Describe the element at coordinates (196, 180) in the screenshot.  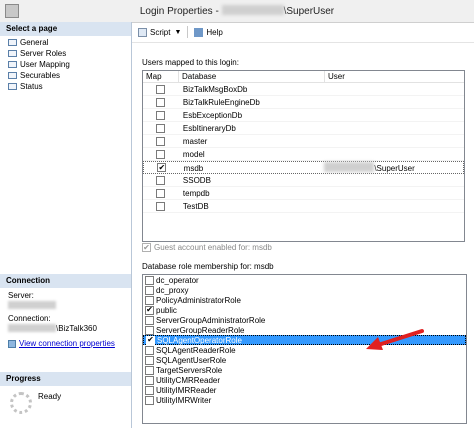
I see `database-cell: SSODB` at that location.